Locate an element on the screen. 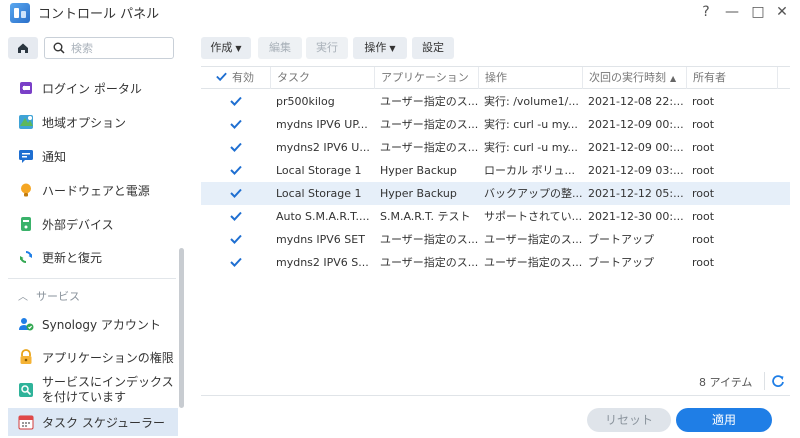 Image resolution: width=800 pixels, height=438 pixels. indexing-service-icon is located at coordinates (26, 390).